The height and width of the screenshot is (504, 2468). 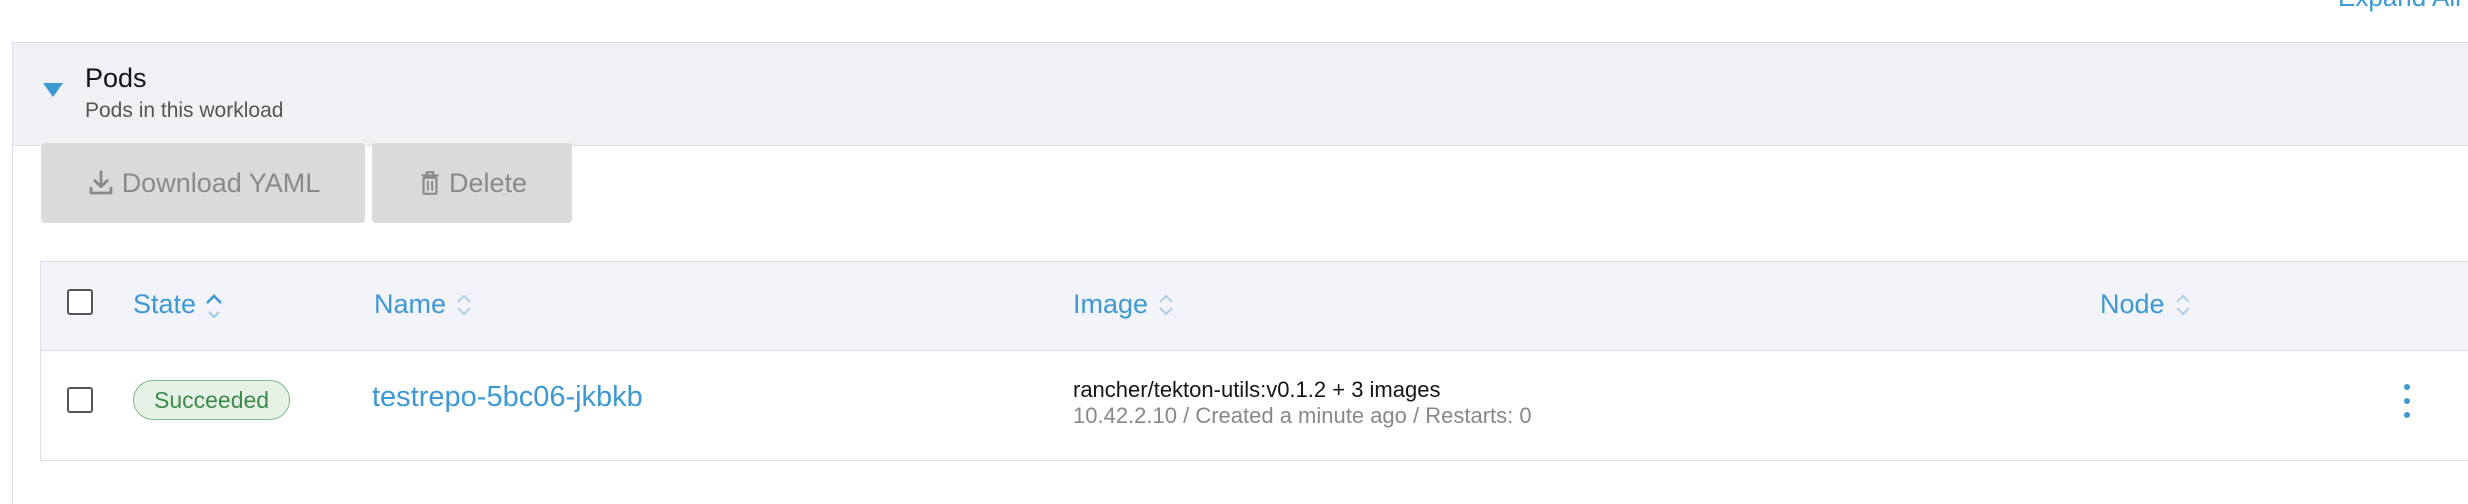 I want to click on trash-icon, so click(x=430, y=183).